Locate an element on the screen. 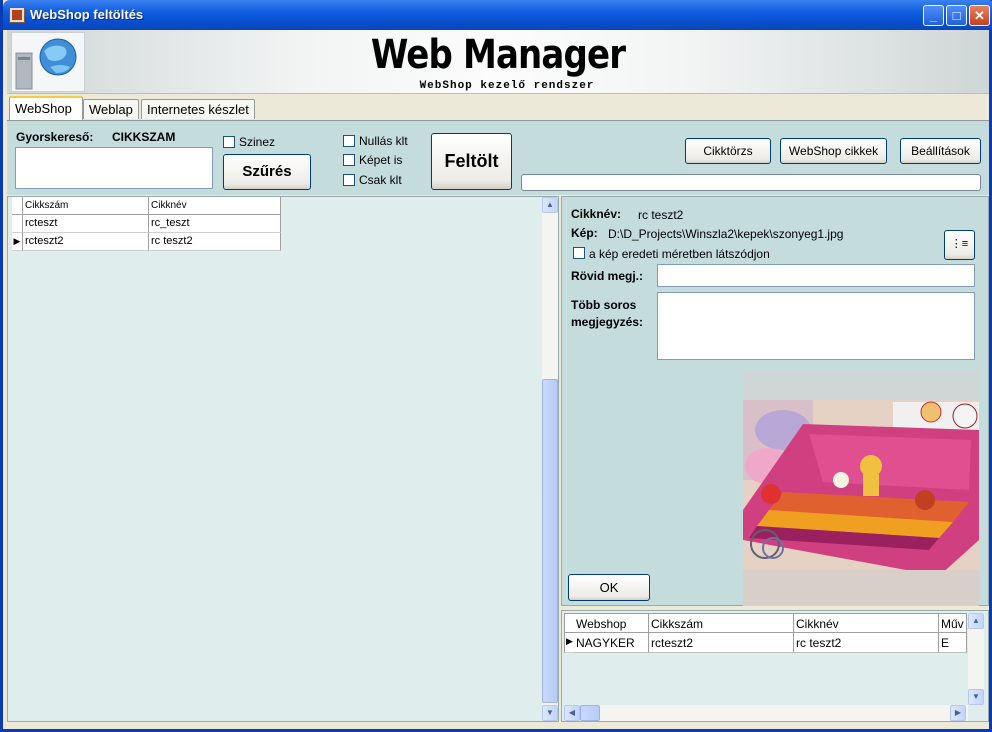 This screenshot has width=992, height=732. rovid-label: Rövid megj.: is located at coordinates (607, 276).